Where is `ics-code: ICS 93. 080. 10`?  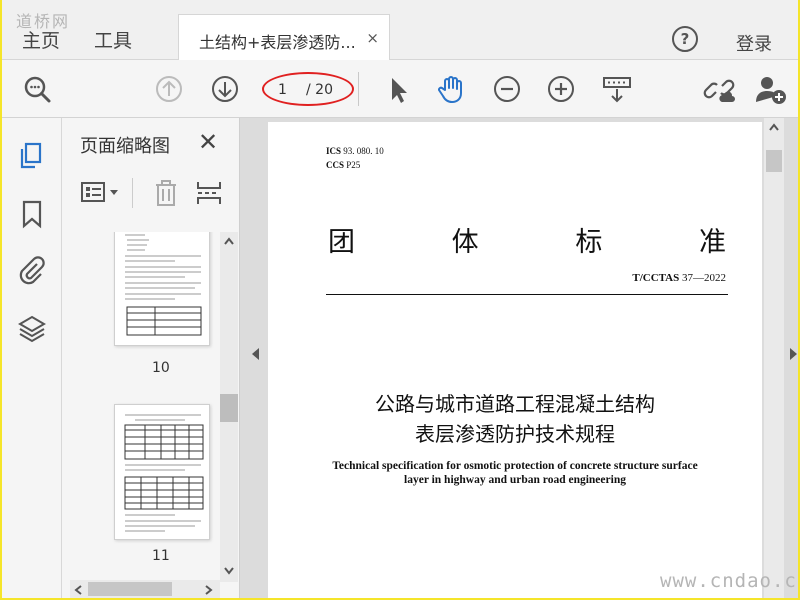
ics-code: ICS 93. 080. 10 is located at coordinates (355, 151).